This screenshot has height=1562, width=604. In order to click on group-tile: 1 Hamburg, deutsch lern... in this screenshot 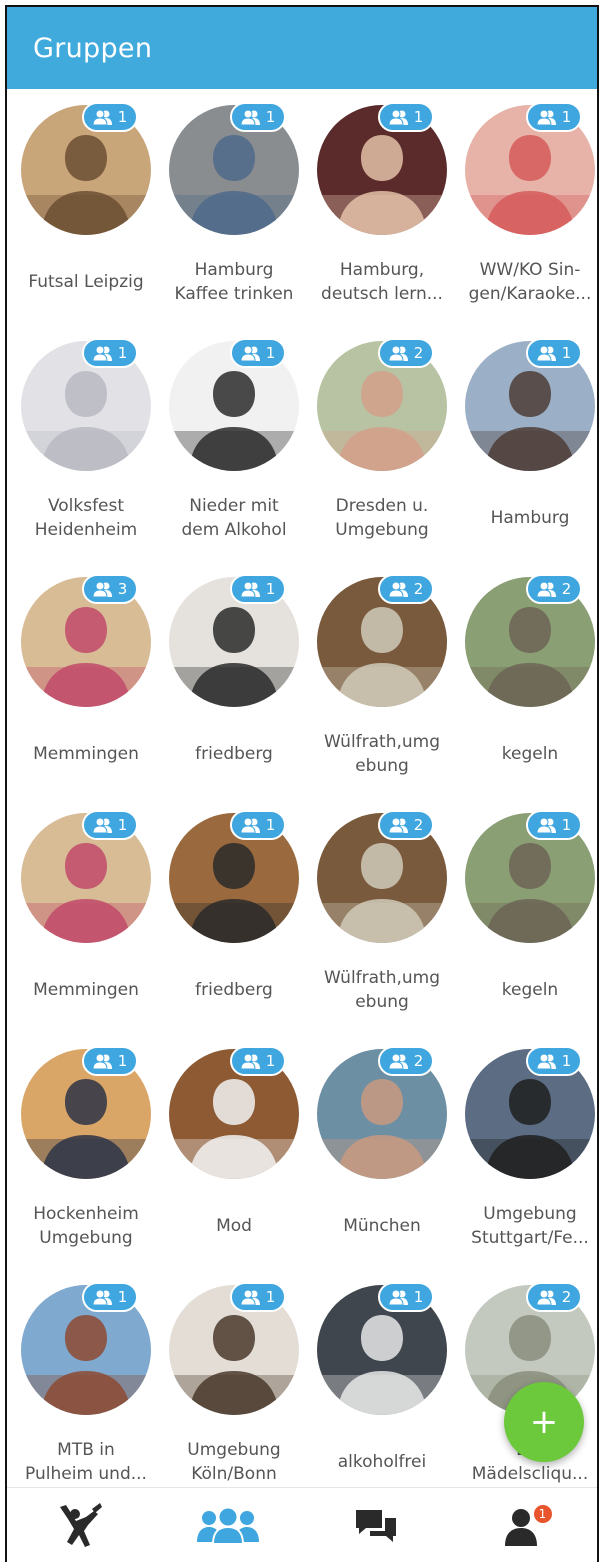, I will do `click(382, 207)`.